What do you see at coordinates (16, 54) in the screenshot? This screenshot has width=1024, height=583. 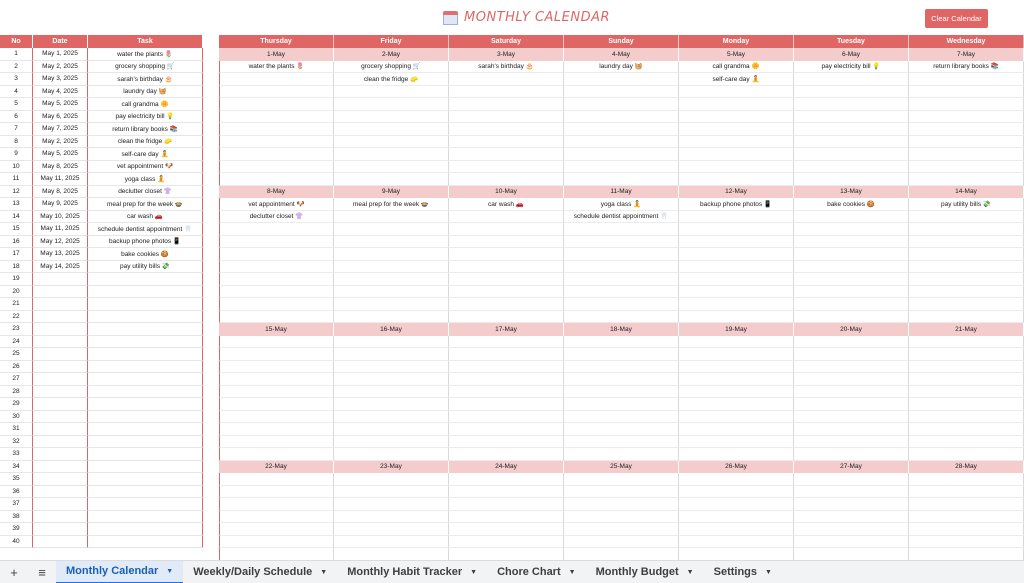 I see `list-cell-no: 1` at bounding box center [16, 54].